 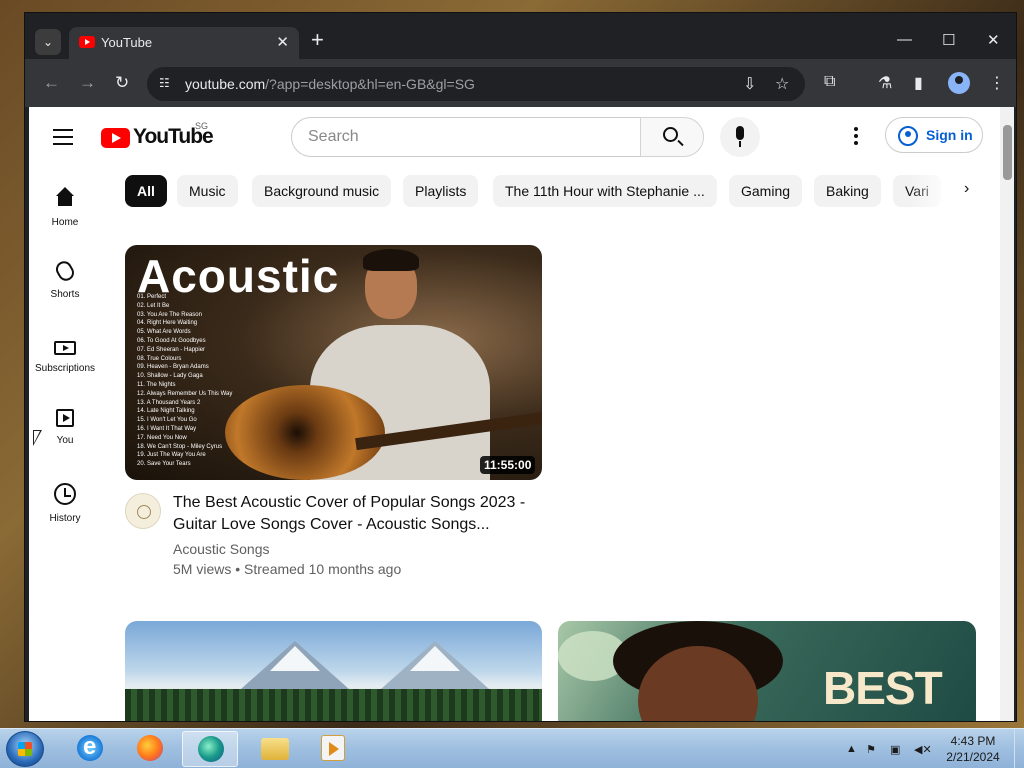 I want to click on mouse-cursor-icon, so click(x=37, y=438).